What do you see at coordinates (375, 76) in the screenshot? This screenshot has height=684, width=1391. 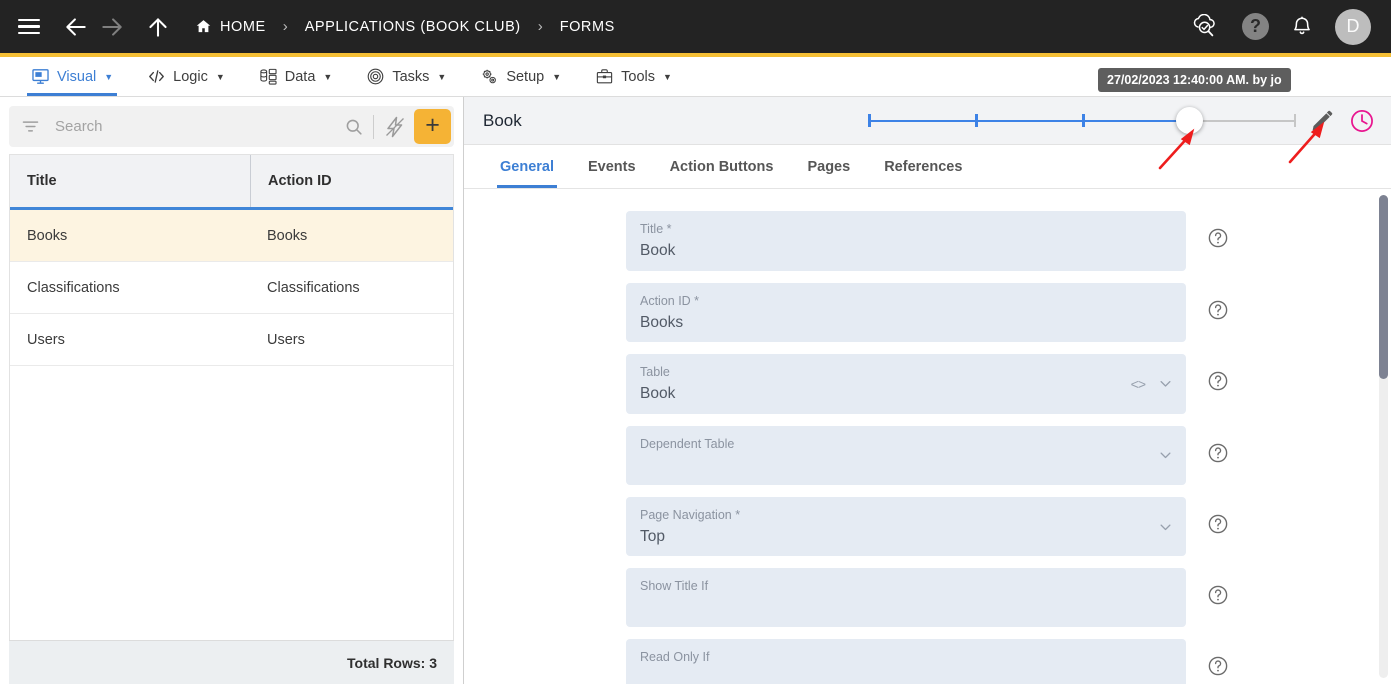 I see `target-icon` at bounding box center [375, 76].